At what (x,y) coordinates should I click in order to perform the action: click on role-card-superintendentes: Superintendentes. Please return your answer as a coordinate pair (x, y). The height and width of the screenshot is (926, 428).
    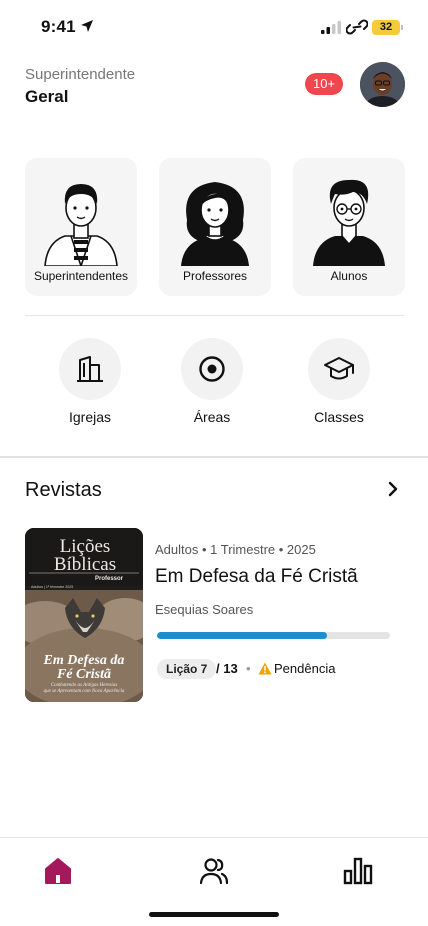
    Looking at the image, I should click on (81, 227).